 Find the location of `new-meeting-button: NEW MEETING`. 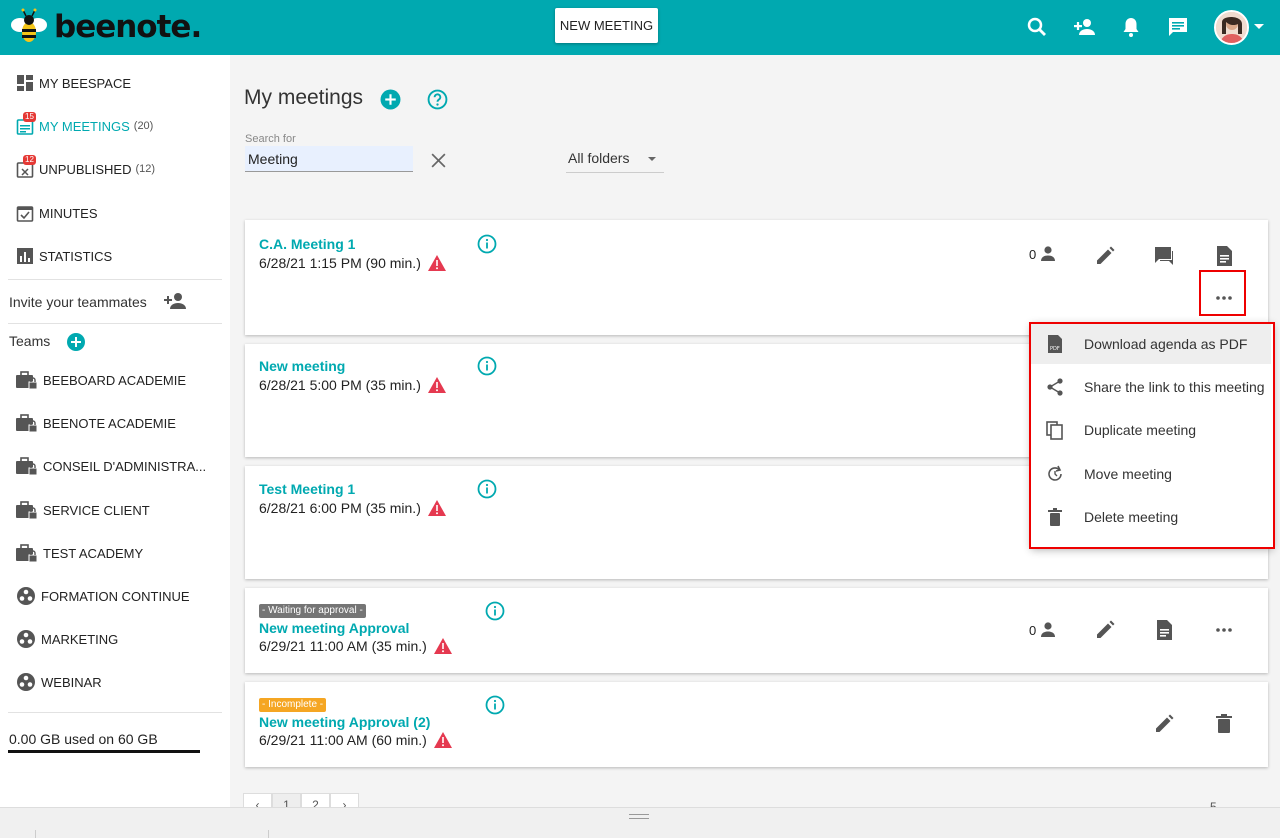

new-meeting-button: NEW MEETING is located at coordinates (606, 25).